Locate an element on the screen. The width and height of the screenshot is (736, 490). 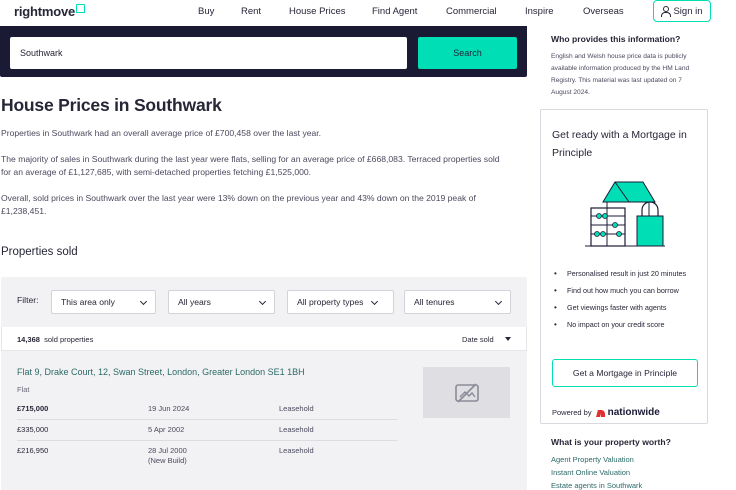
sale-price: £715,000 is located at coordinates (33, 408).